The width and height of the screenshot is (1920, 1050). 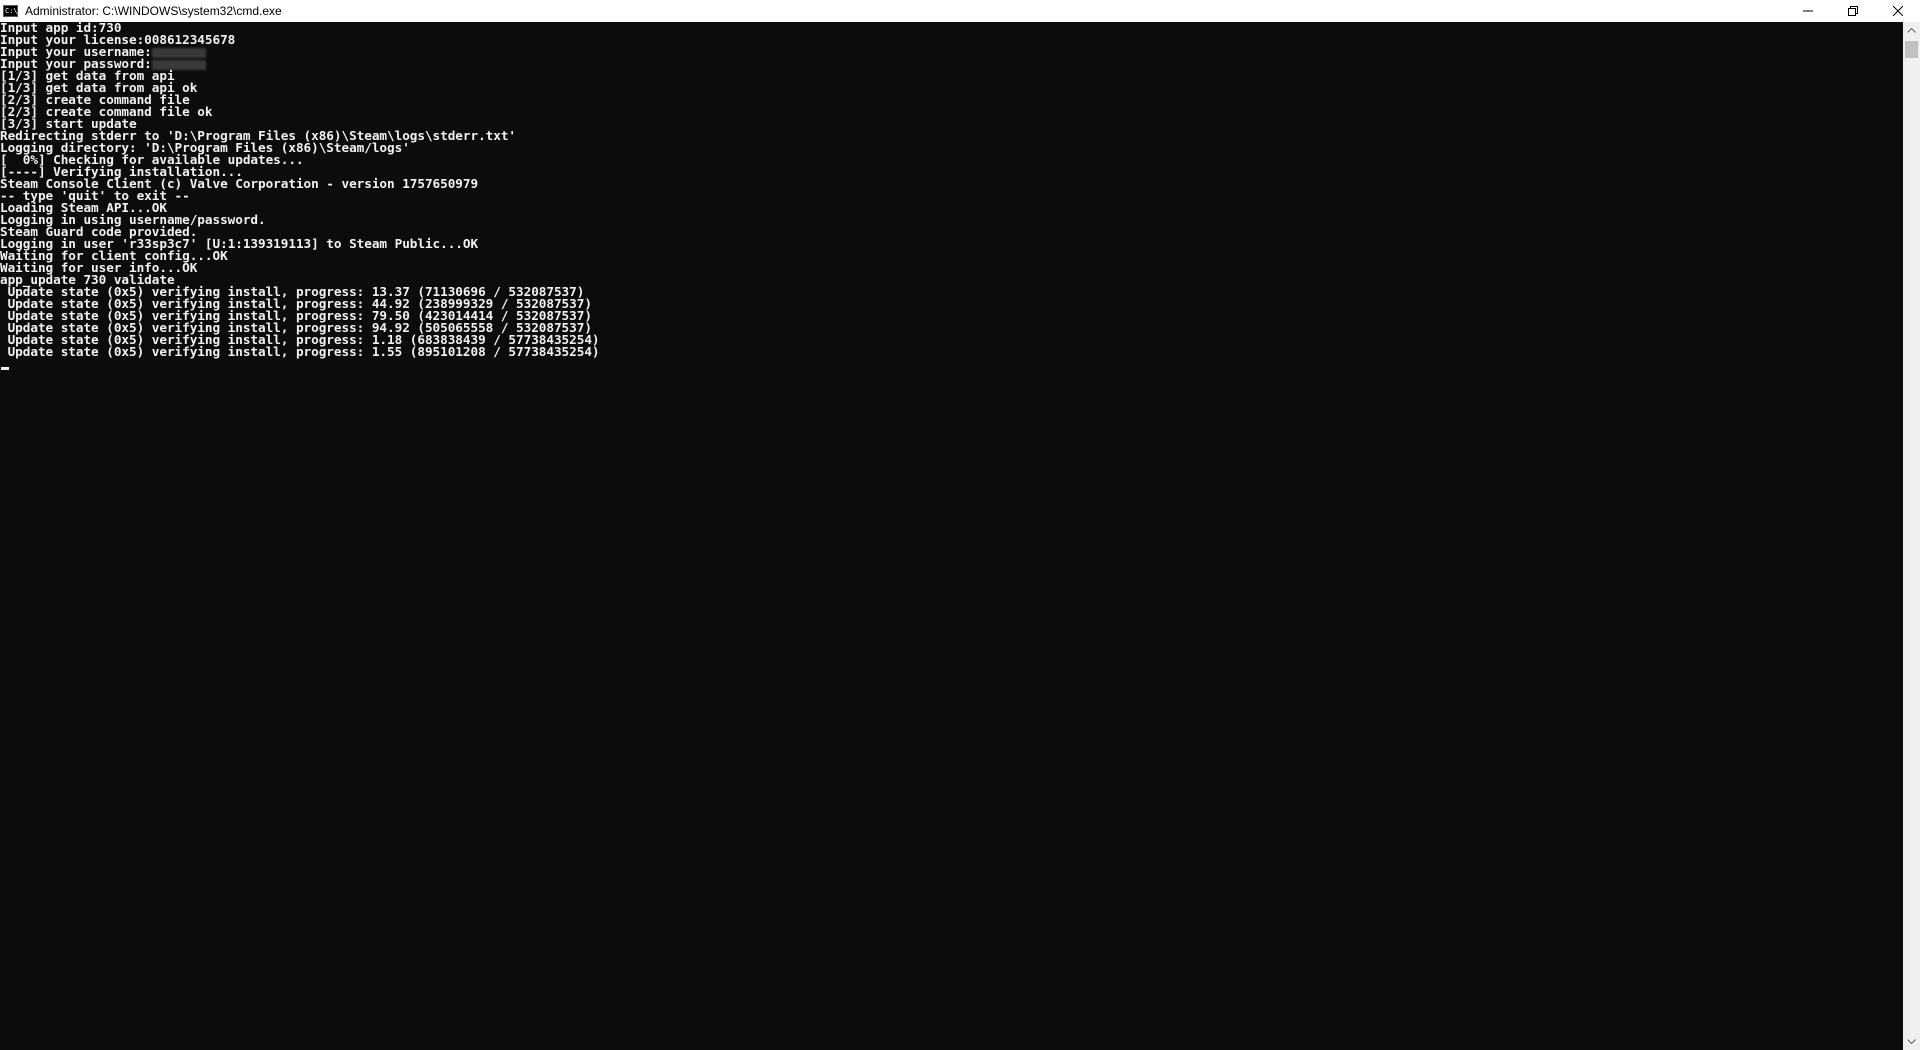 I want to click on close-button, so click(x=1897, y=11).